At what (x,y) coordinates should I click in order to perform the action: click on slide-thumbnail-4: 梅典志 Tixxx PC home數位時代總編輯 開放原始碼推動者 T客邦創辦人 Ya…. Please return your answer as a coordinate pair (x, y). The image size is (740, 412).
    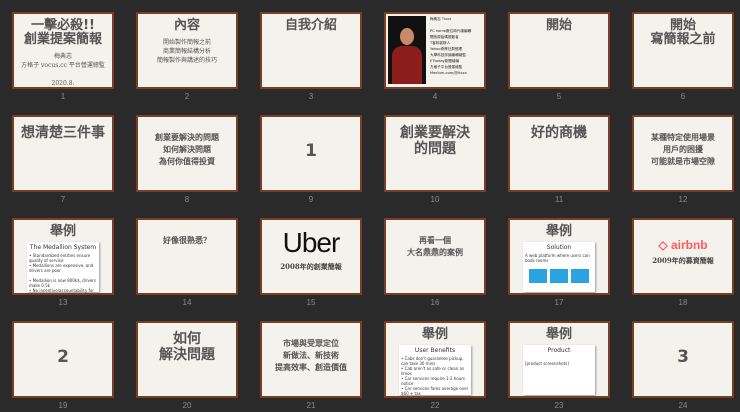
    Looking at the image, I should click on (435, 50).